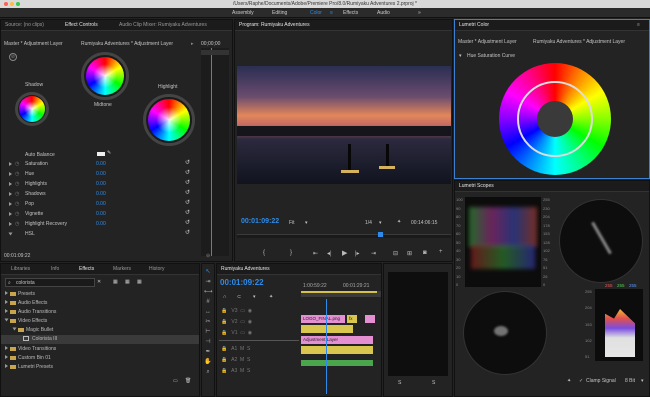 The width and height of the screenshot is (650, 397). Describe the element at coordinates (373, 253) in the screenshot. I see `go-to-out-icon: ⇥` at that location.